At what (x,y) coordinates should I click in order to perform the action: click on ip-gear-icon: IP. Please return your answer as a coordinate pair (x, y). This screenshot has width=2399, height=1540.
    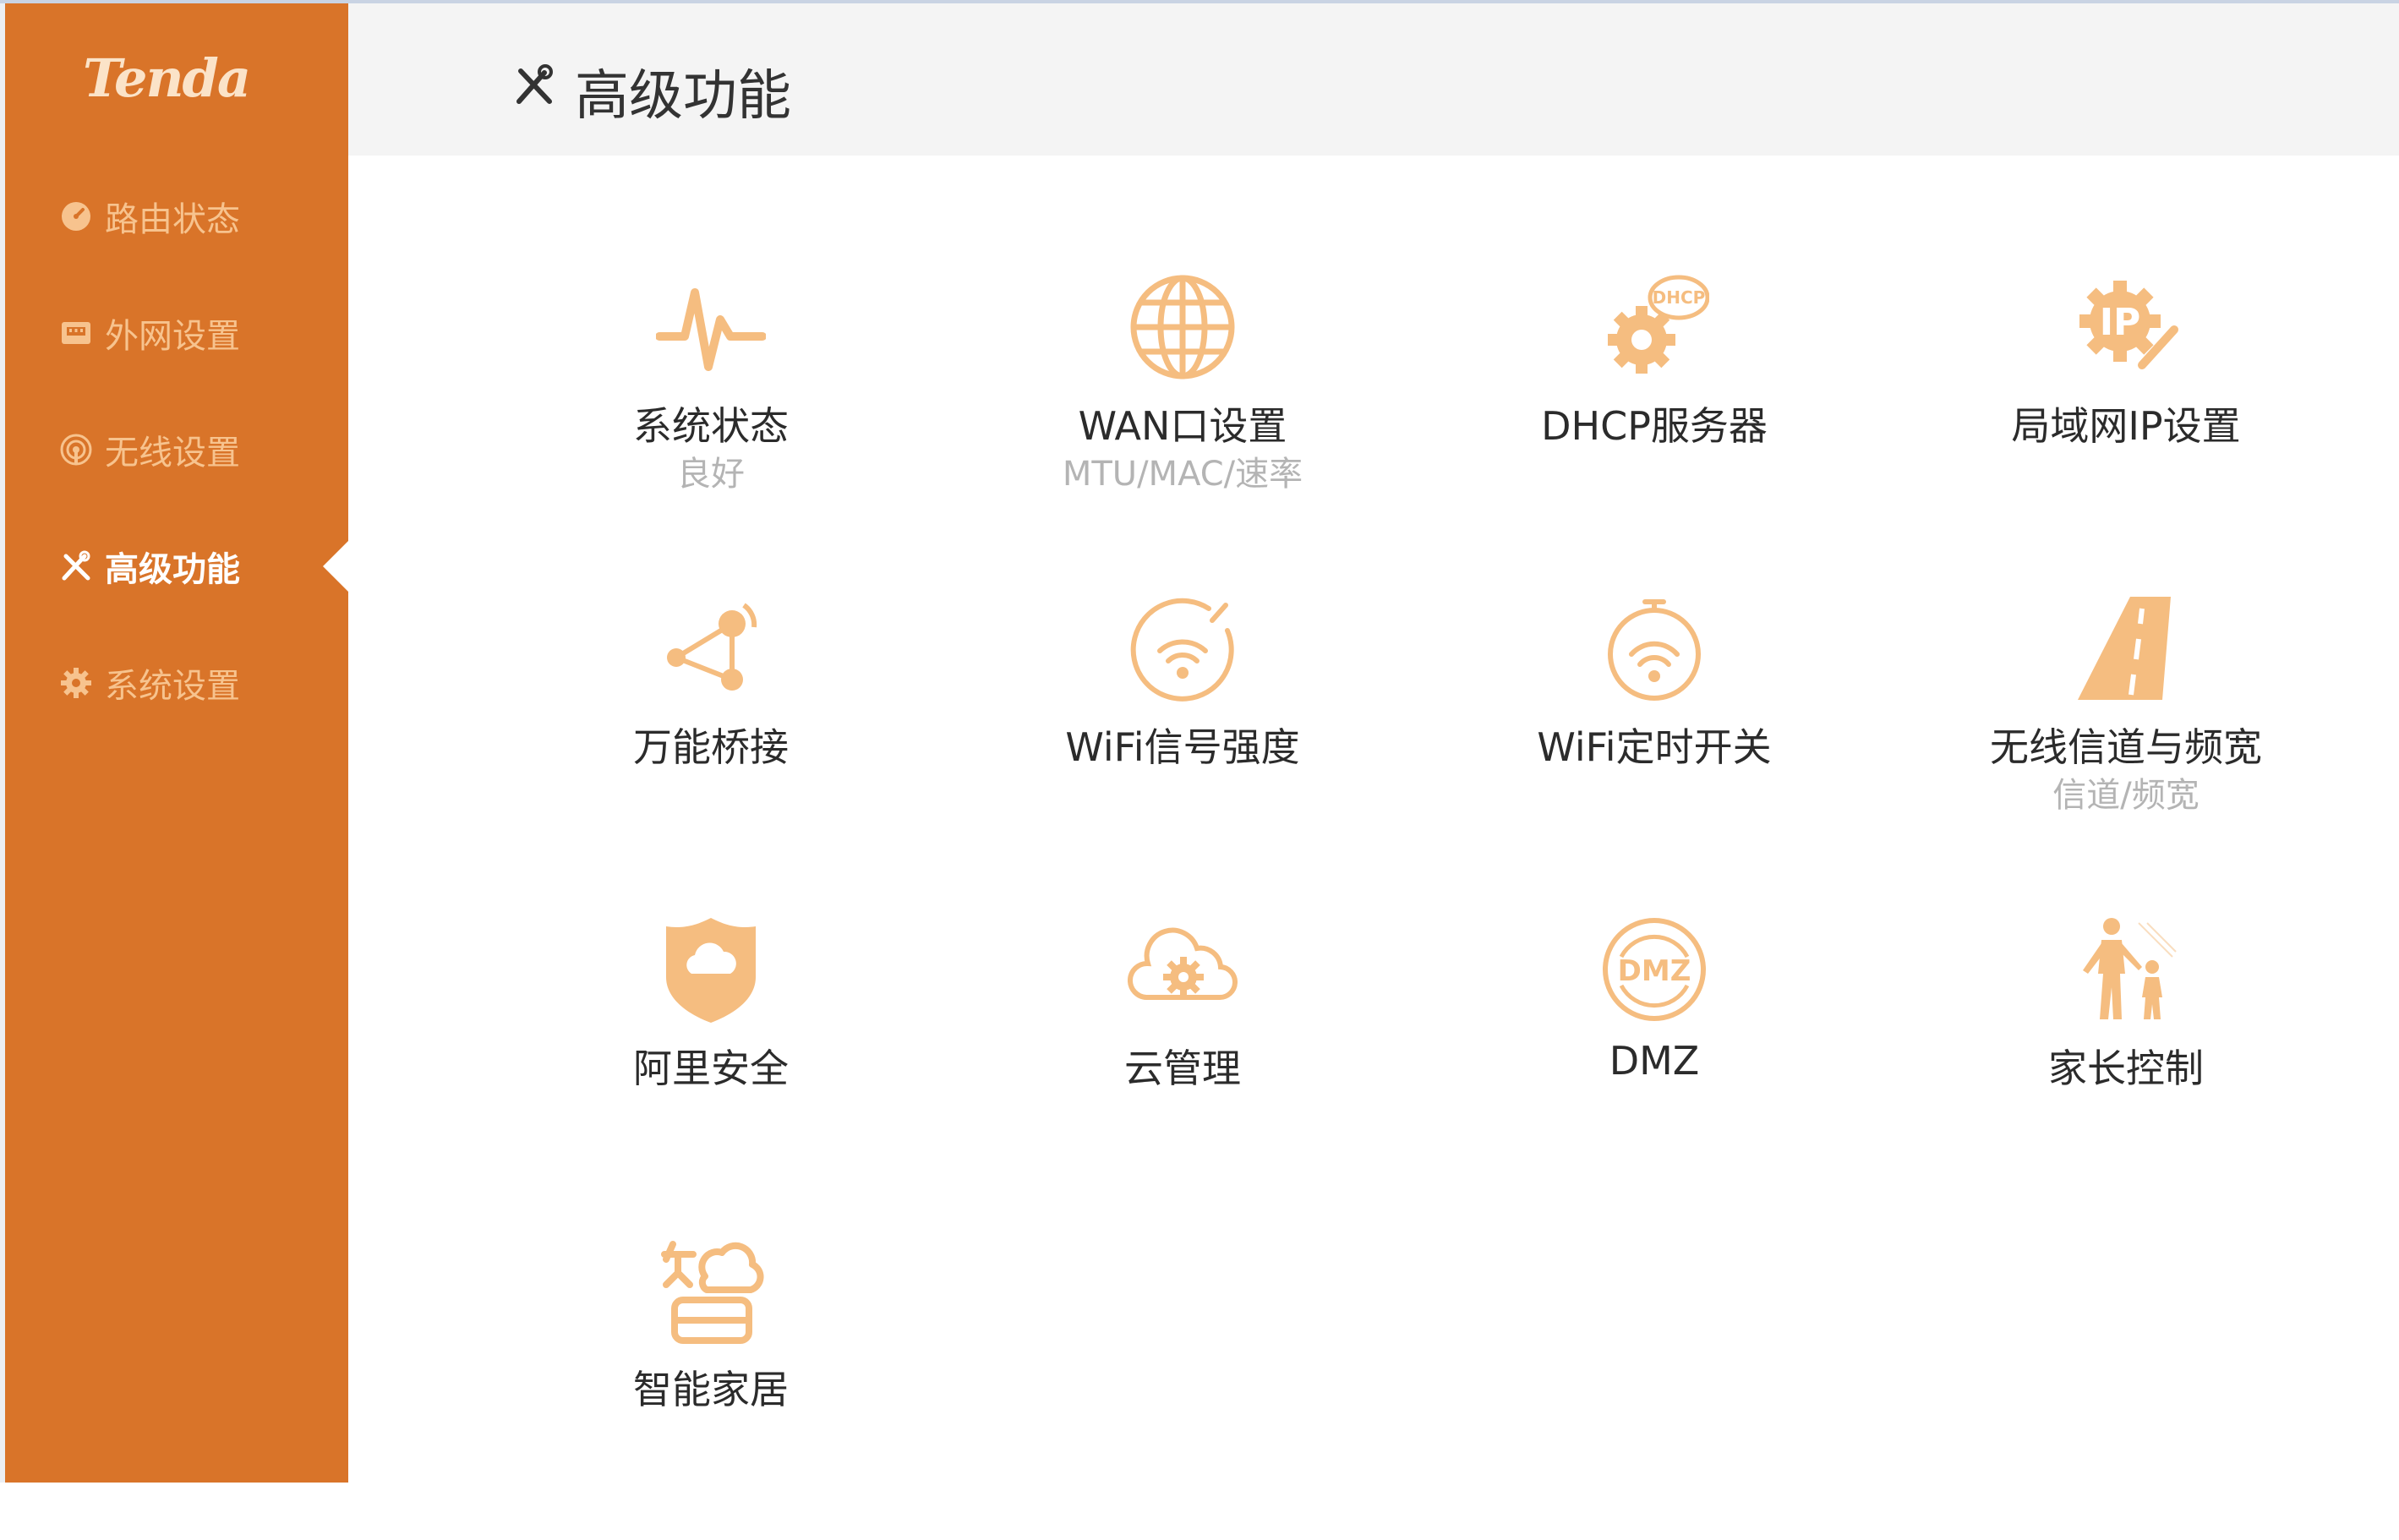
    Looking at the image, I should click on (2128, 325).